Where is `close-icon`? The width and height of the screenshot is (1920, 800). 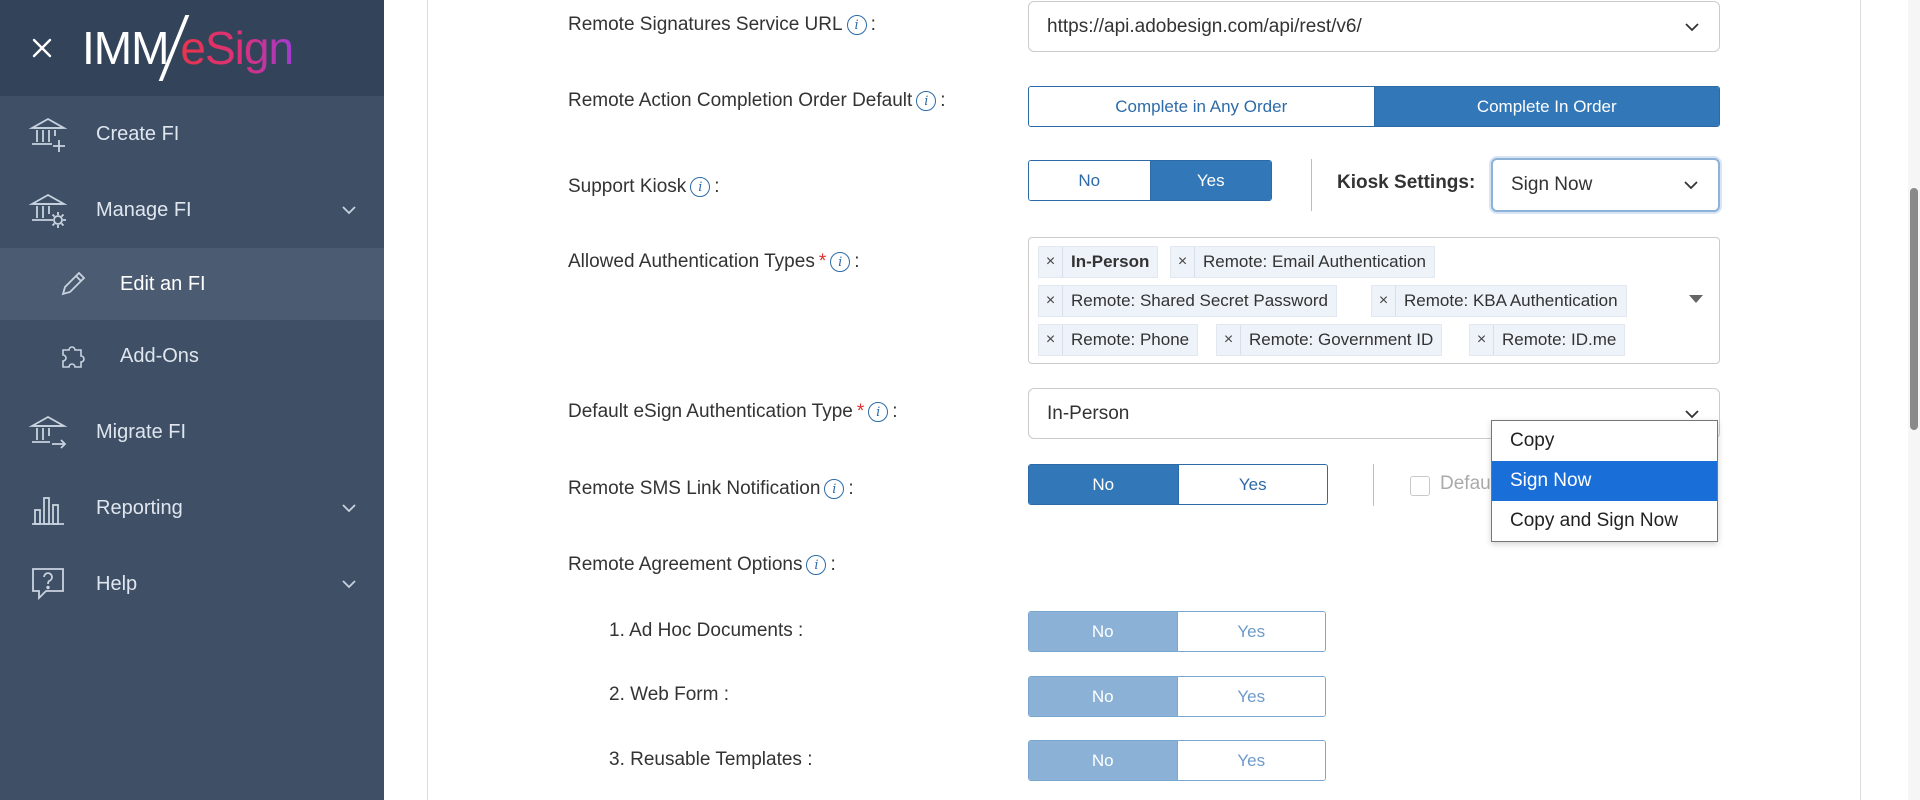
close-icon is located at coordinates (42, 48).